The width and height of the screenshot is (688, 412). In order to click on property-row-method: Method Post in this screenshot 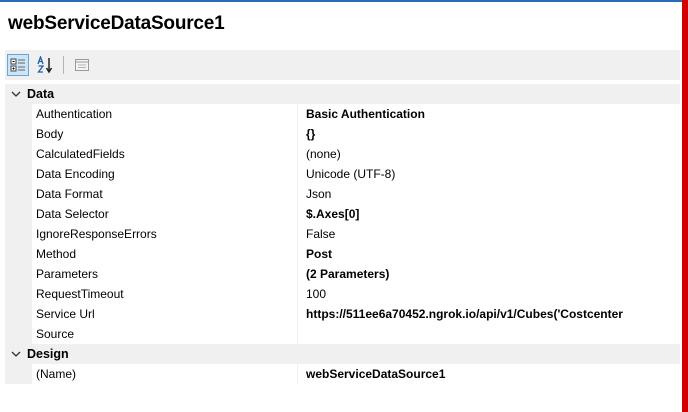, I will do `click(342, 254)`.